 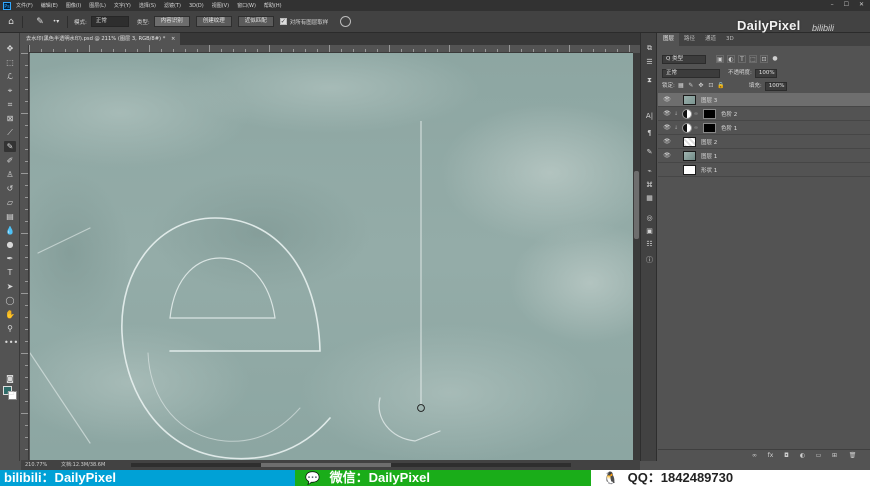 I want to click on menu-image: 图像(I), so click(x=73, y=5).